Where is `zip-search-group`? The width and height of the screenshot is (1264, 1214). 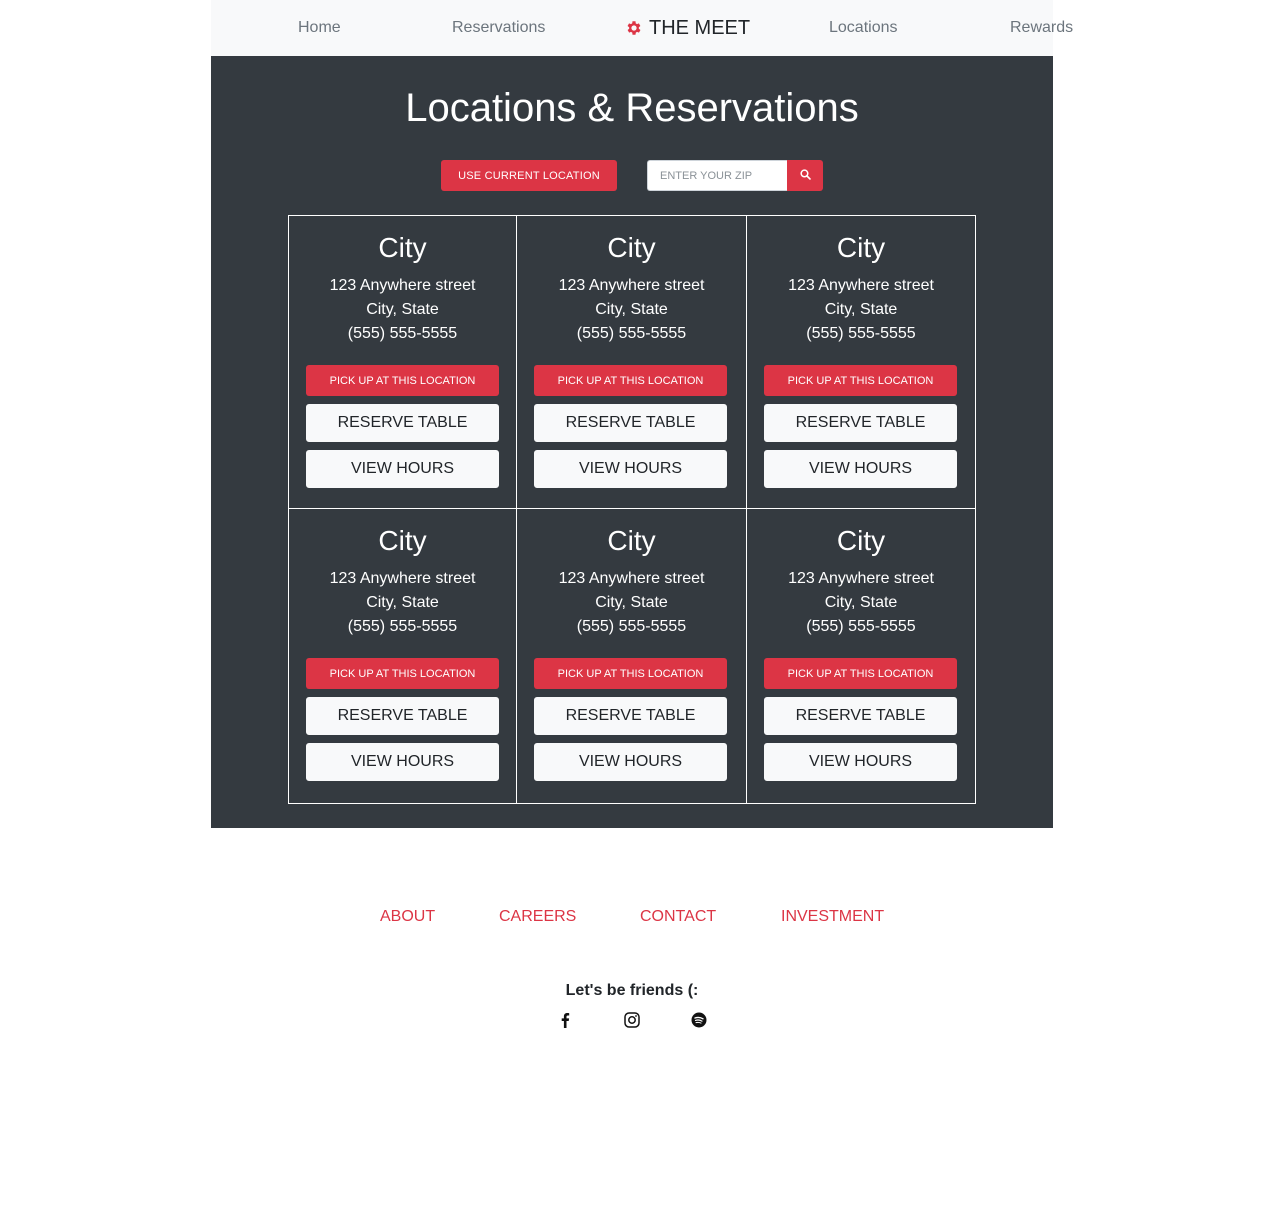
zip-search-group is located at coordinates (735, 175).